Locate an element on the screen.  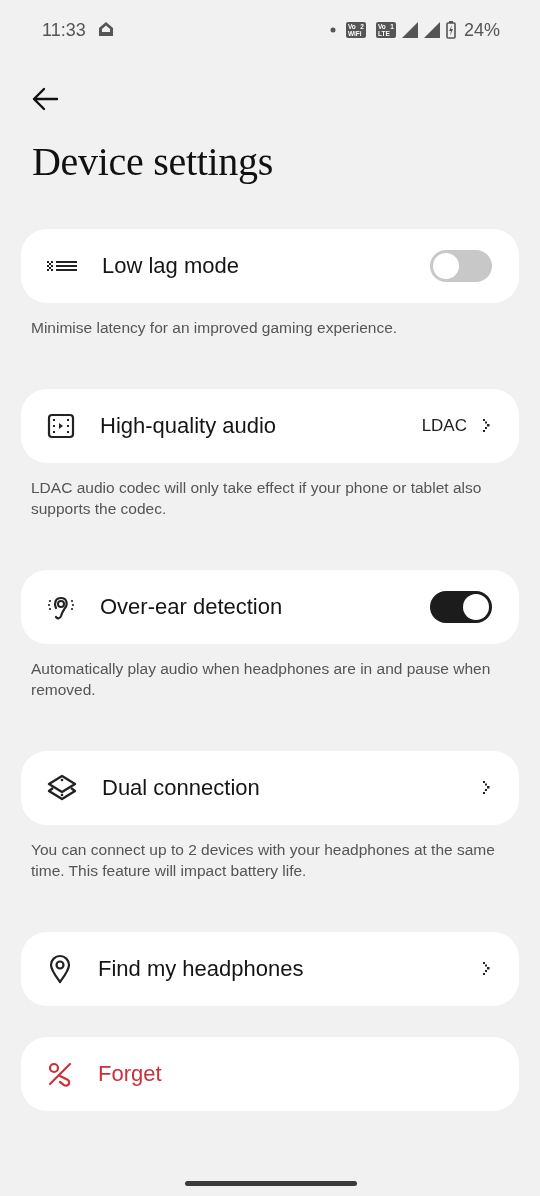
setting-row: Find my headphones is located at coordinates (270, 969).